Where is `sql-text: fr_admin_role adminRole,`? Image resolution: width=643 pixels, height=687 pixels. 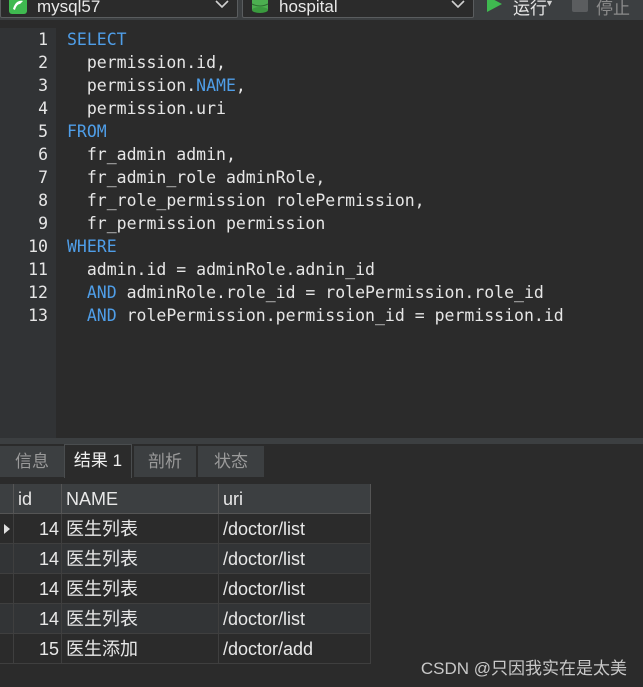 sql-text: fr_admin_role adminRole, is located at coordinates (196, 177).